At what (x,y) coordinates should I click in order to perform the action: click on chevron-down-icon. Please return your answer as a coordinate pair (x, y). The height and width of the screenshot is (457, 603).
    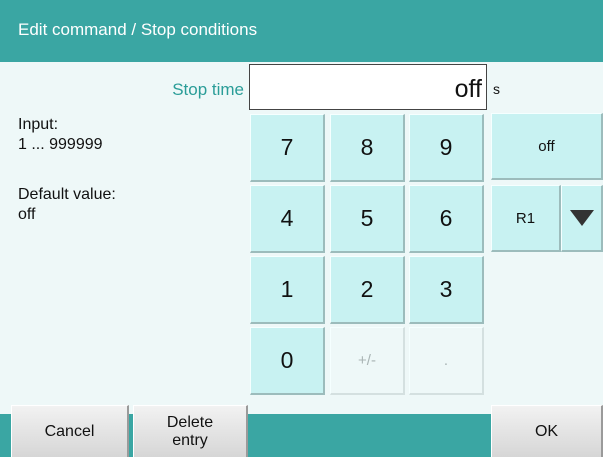
    Looking at the image, I should click on (581, 218).